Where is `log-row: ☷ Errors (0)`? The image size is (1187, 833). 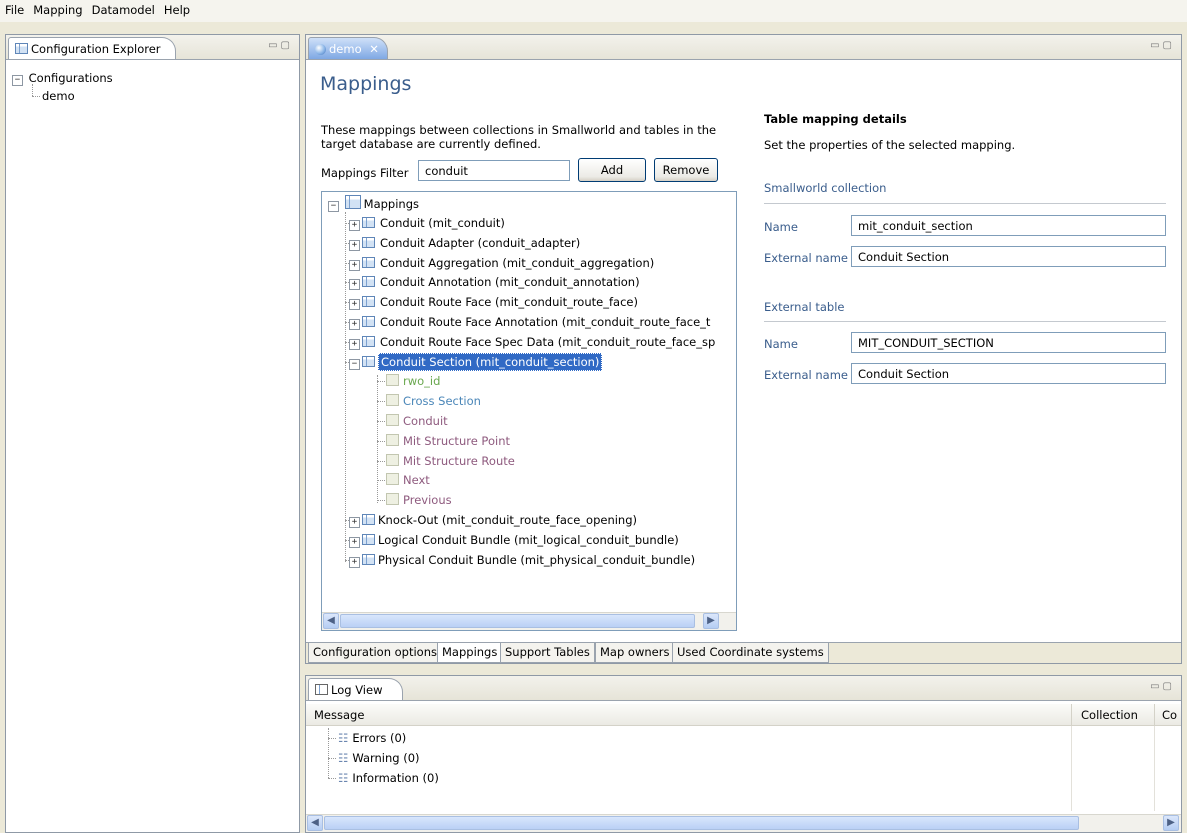
log-row: ☷ Errors (0) is located at coordinates (372, 738).